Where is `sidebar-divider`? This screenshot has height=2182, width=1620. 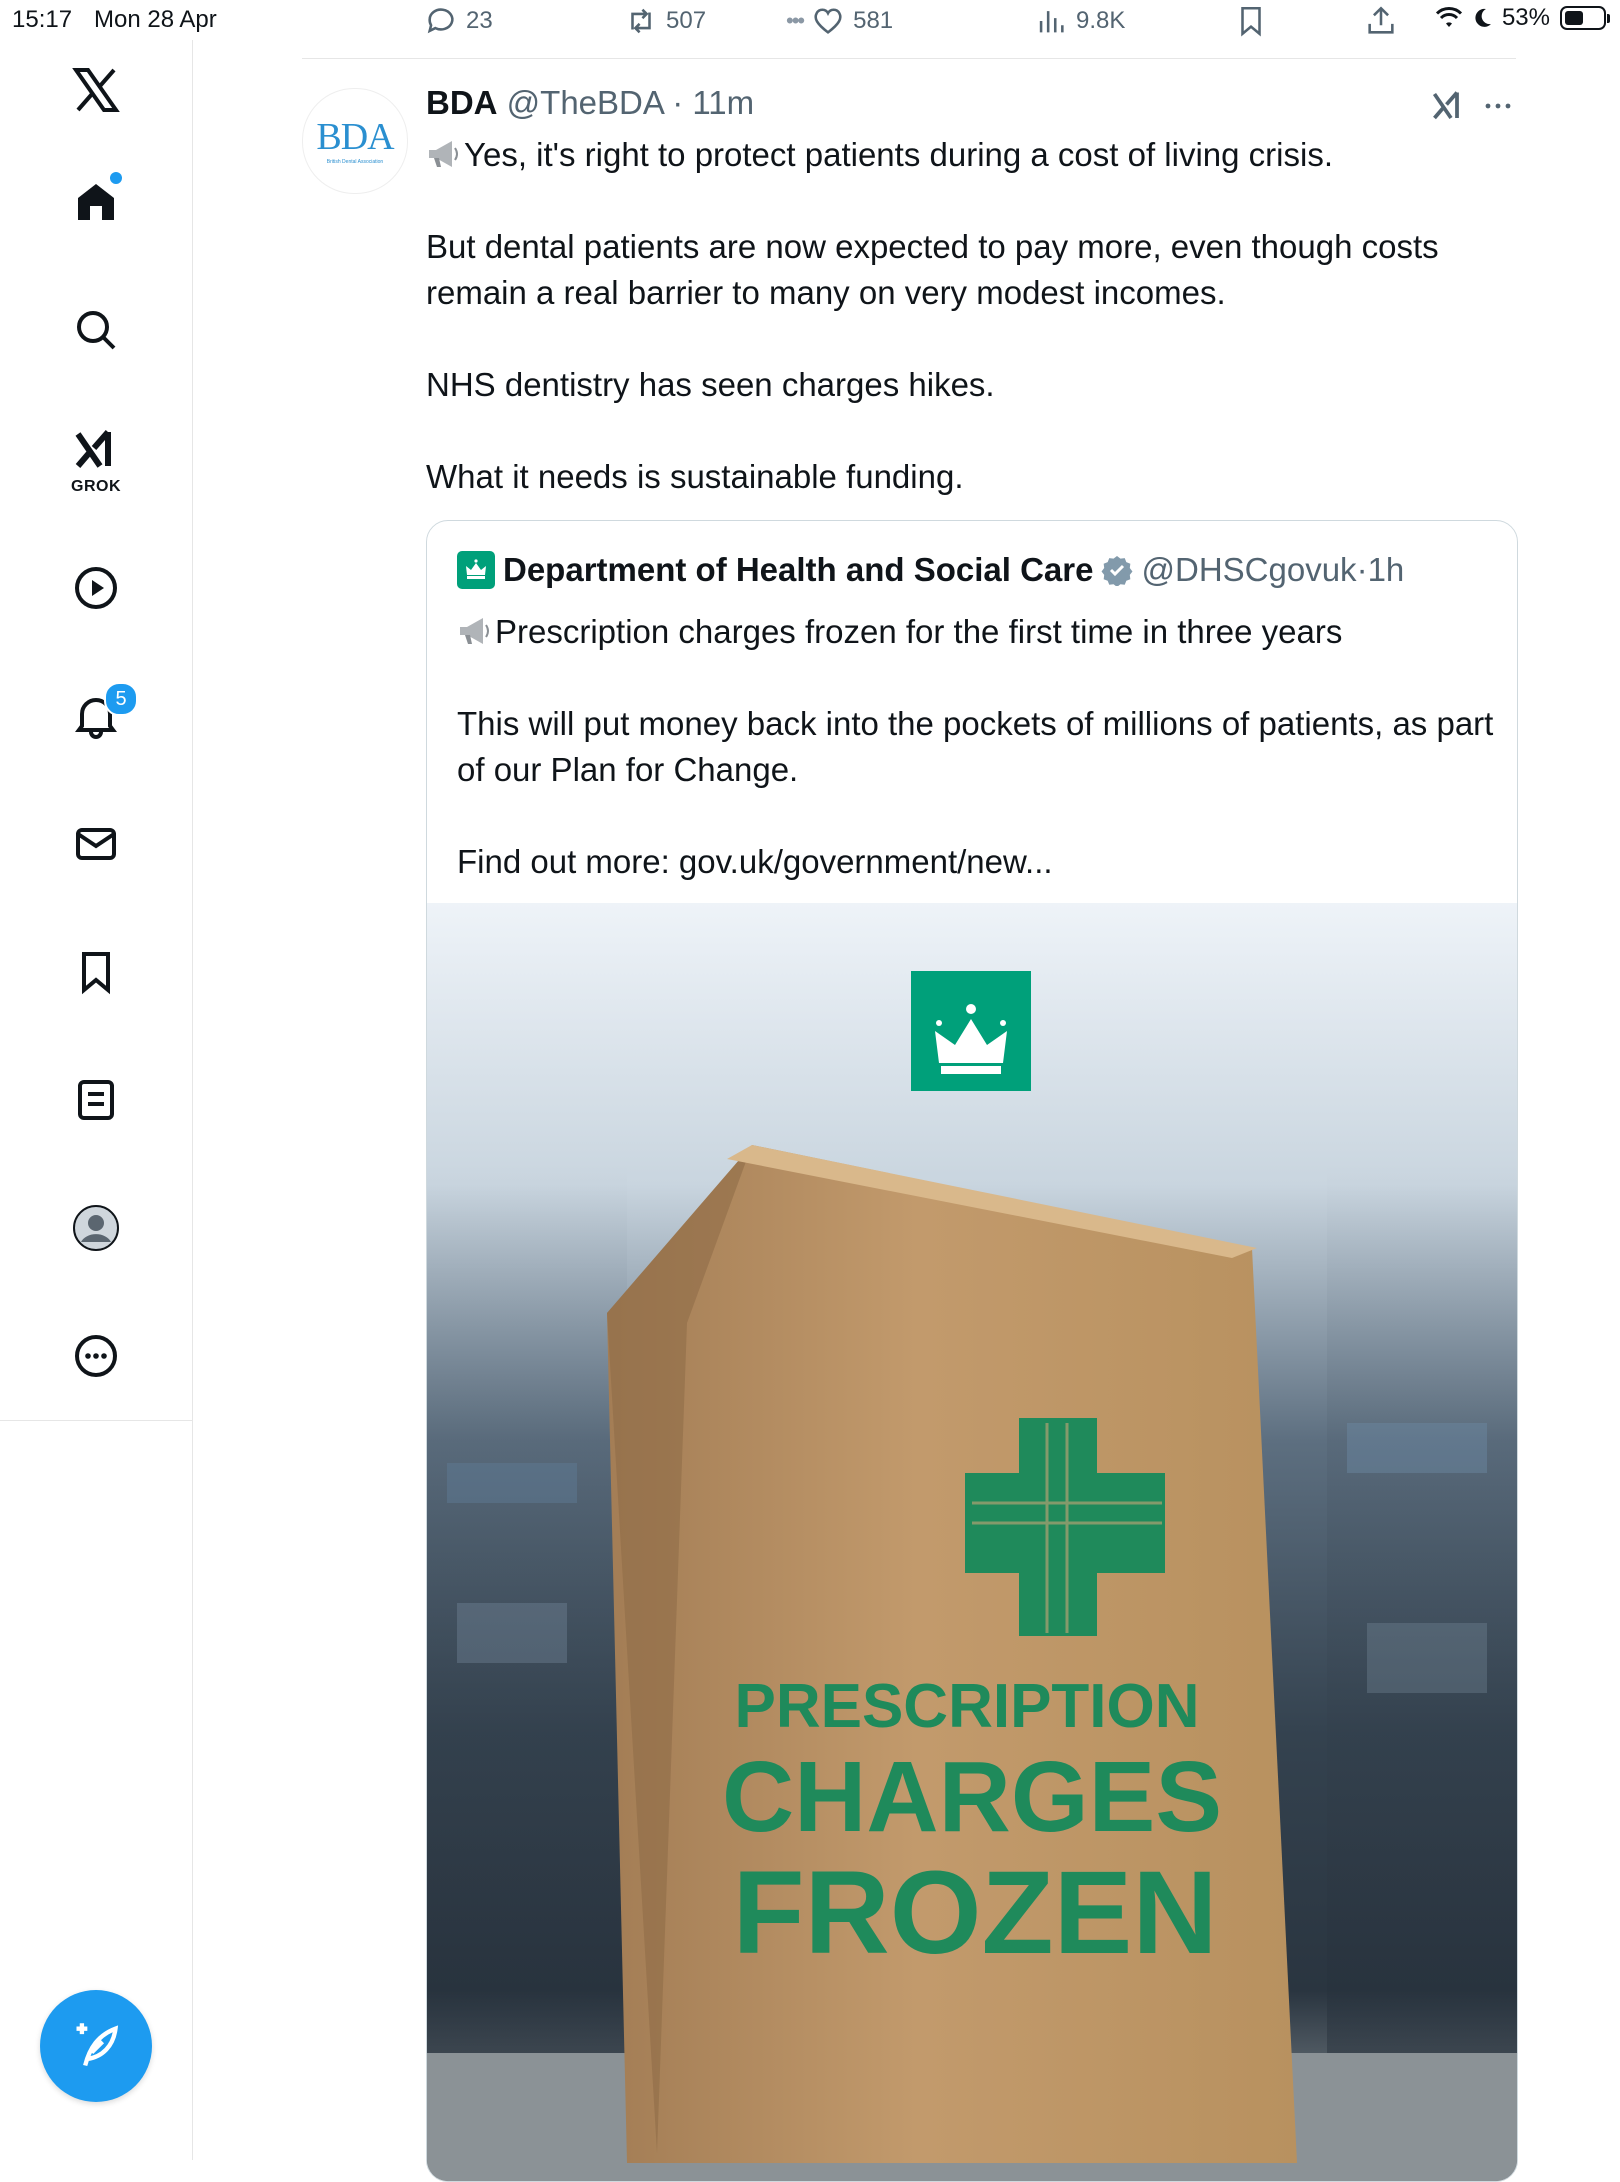
sidebar-divider is located at coordinates (96, 1420).